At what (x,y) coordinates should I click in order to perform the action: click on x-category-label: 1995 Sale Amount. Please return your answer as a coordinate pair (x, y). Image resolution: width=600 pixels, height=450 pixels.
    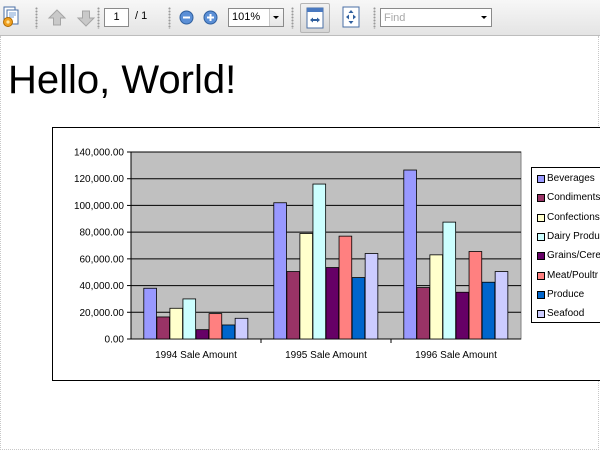
    Looking at the image, I should click on (326, 355).